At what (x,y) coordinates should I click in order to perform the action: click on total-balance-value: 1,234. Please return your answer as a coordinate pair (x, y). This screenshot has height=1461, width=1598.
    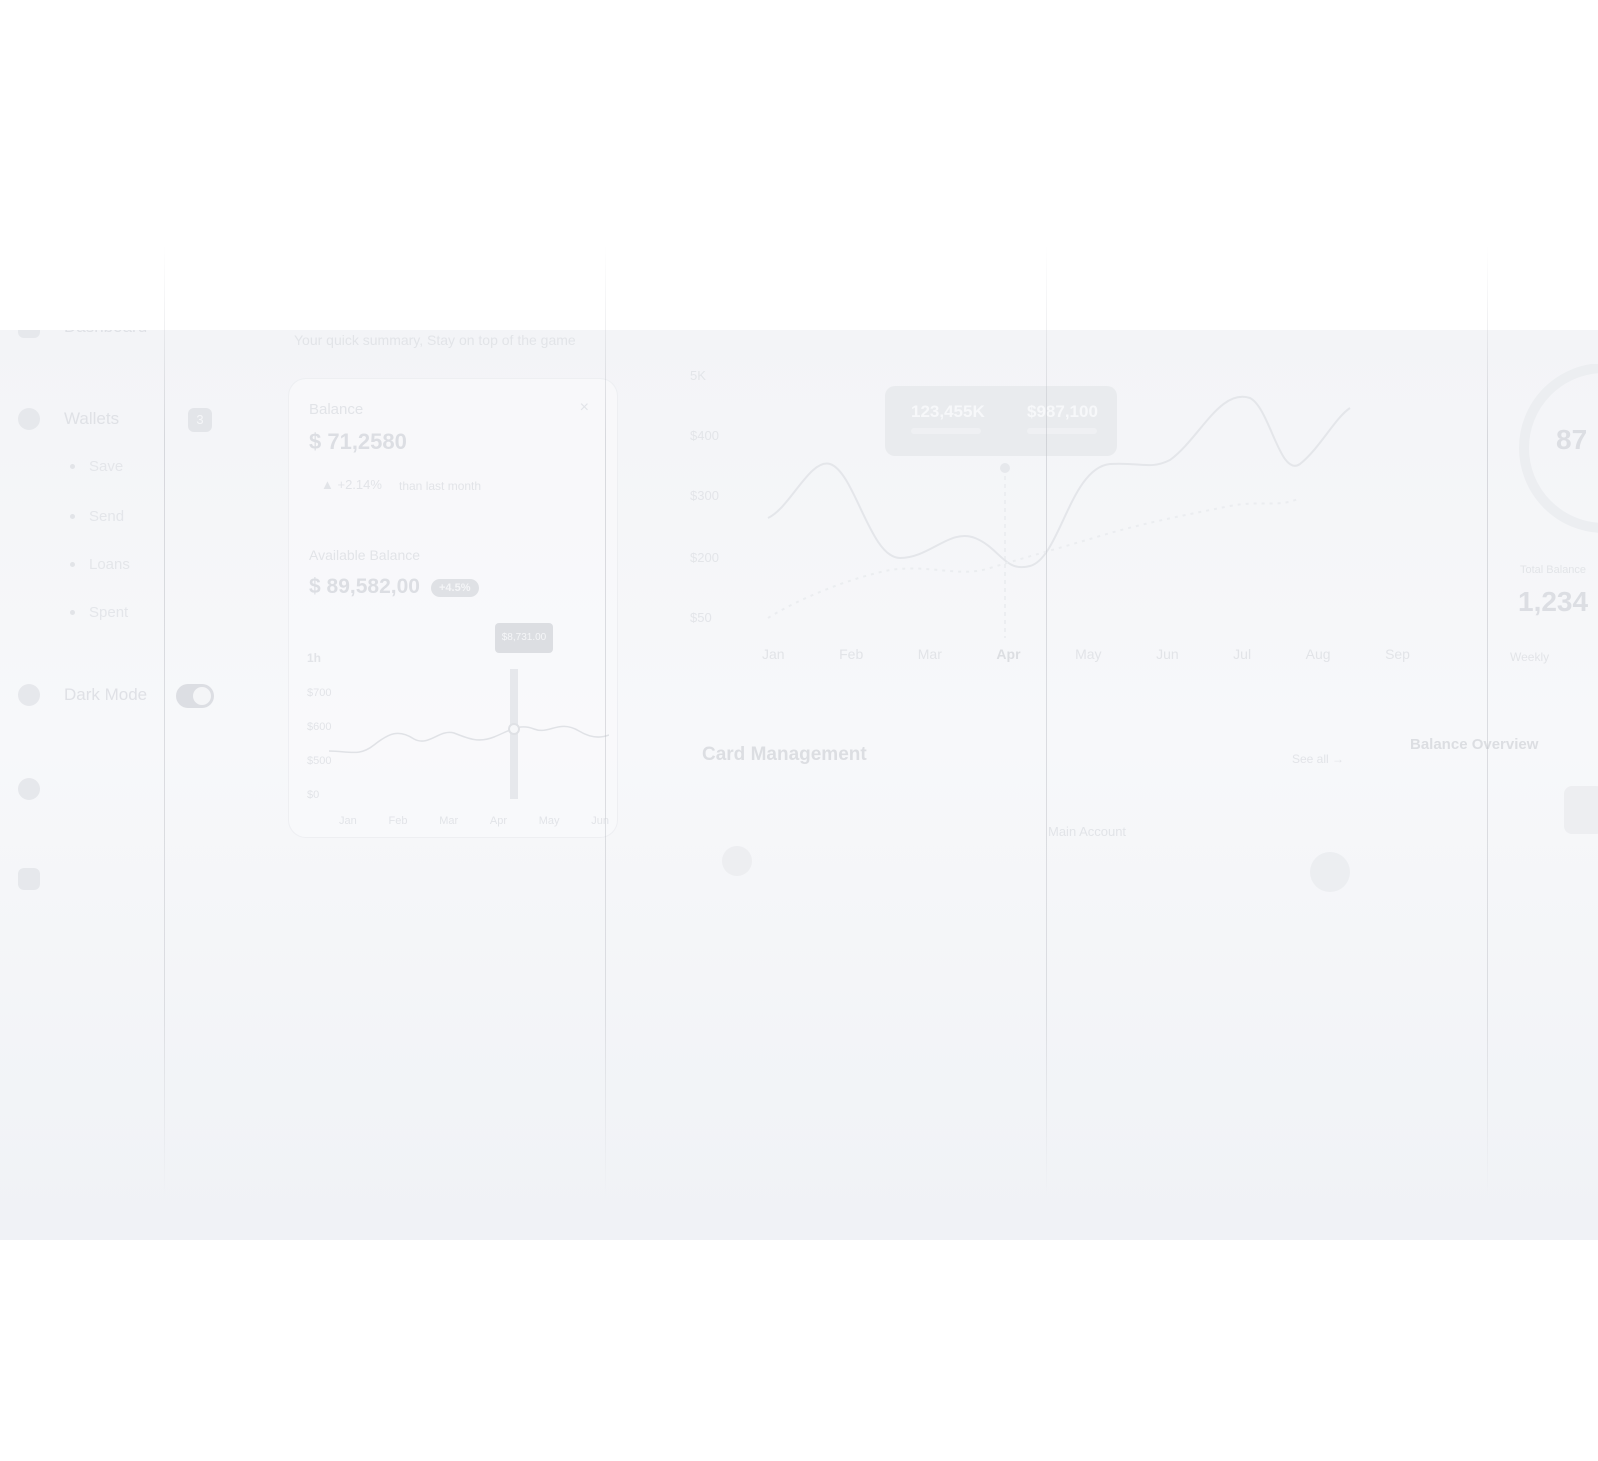
    Looking at the image, I should click on (1553, 601).